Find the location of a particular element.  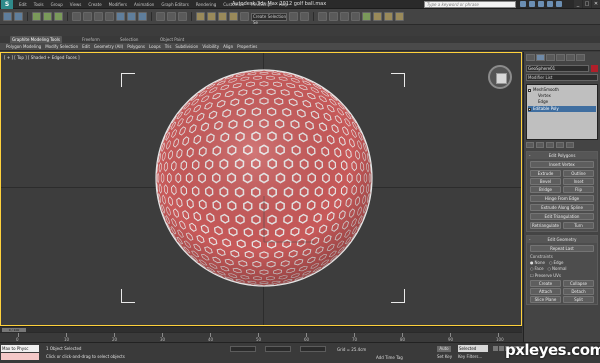

menu-item-tools: Tools is located at coordinates (39, 4).